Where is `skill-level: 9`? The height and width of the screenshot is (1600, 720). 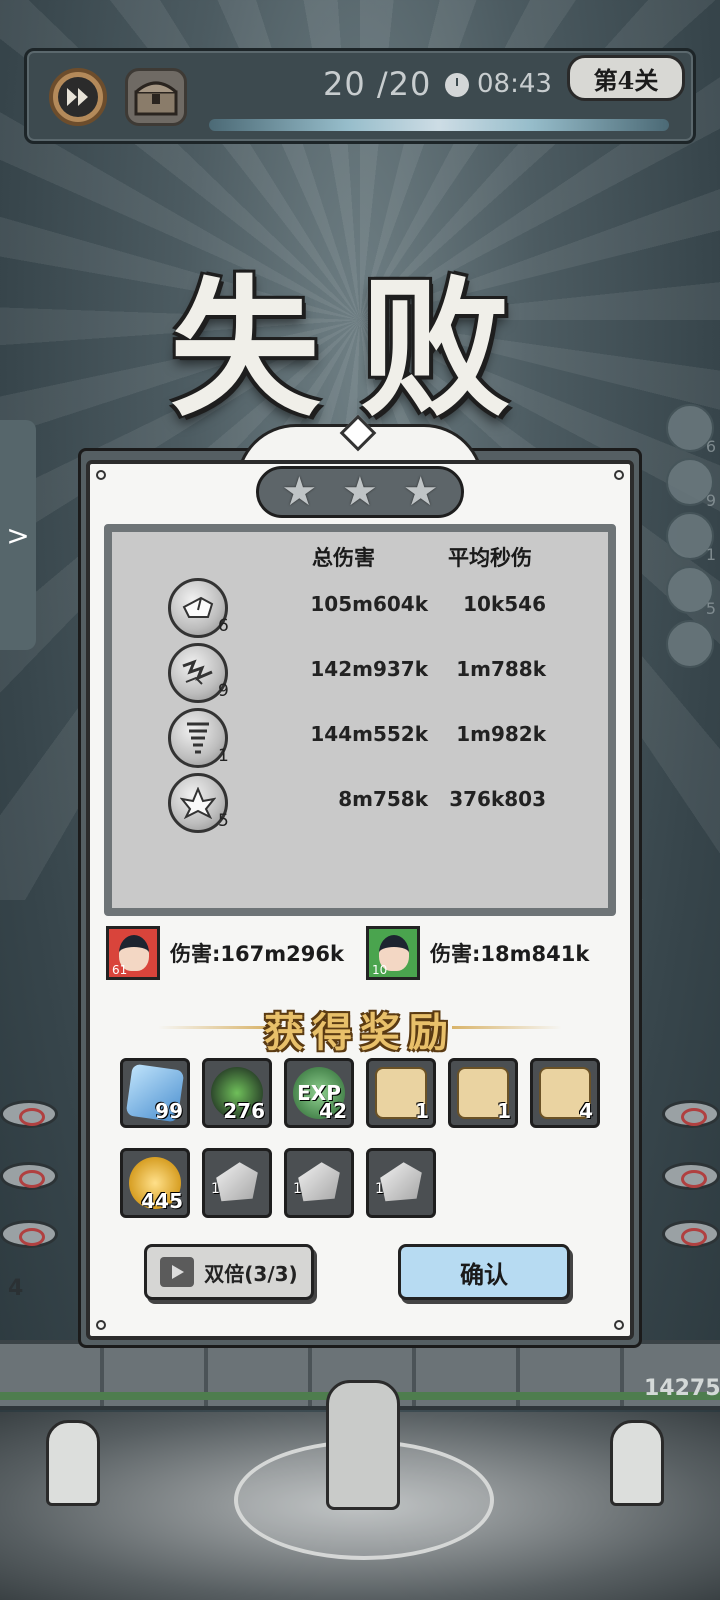
skill-level: 9 is located at coordinates (223, 691).